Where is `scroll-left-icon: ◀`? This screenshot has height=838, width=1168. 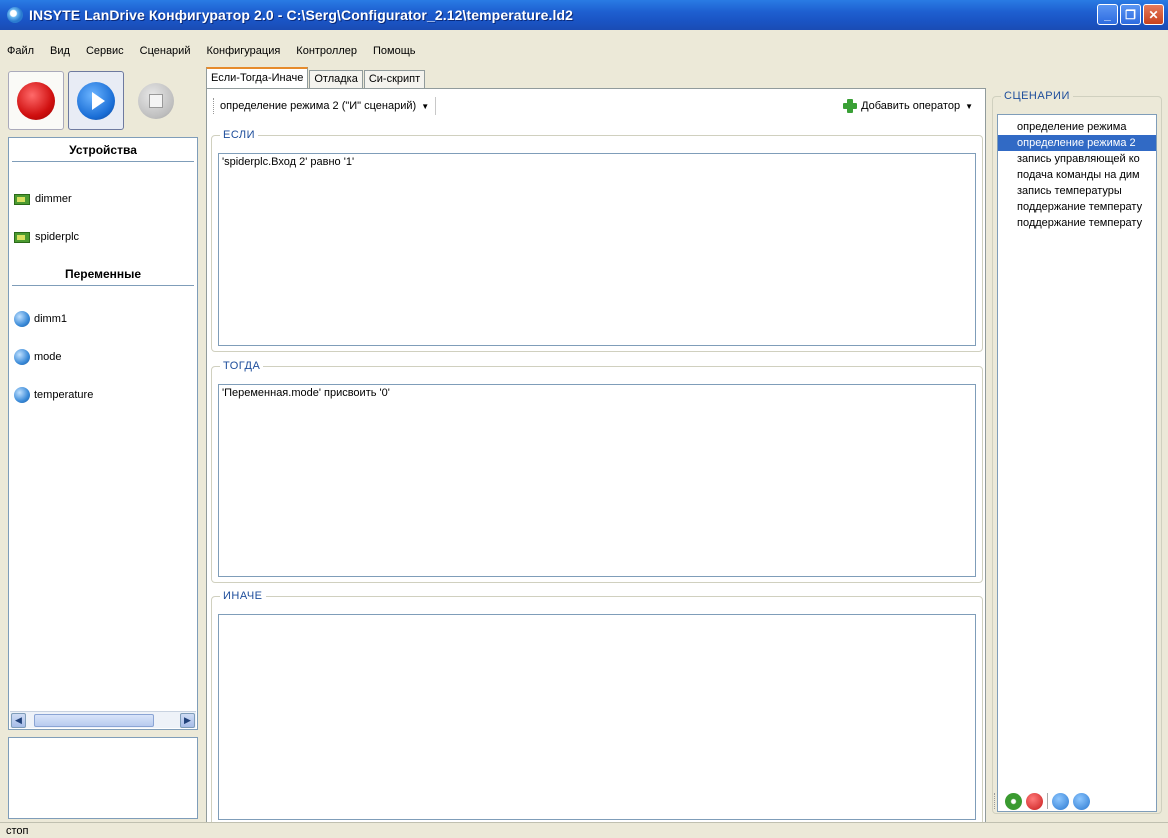
scroll-left-icon: ◀ is located at coordinates (18, 720).